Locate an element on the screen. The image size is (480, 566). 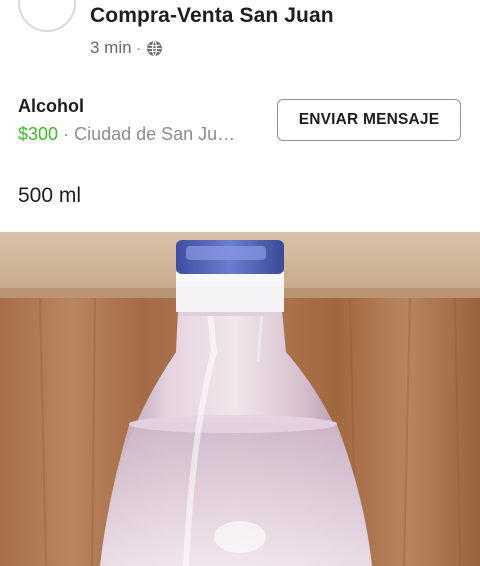
post-header: Compra-Venta San Juan 3 min · is located at coordinates (240, 35).